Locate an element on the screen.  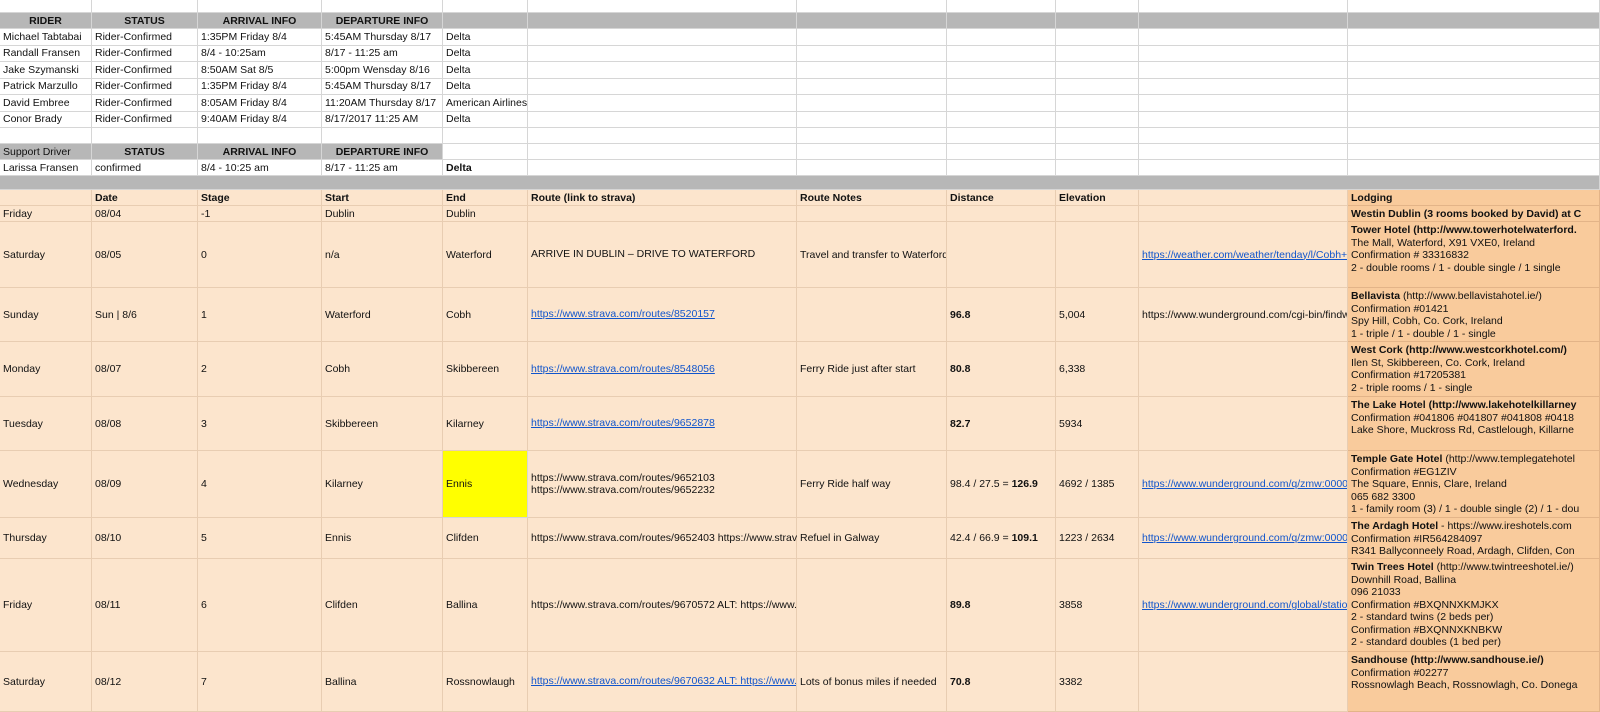
end-cell: Clifden is located at coordinates (485, 538).